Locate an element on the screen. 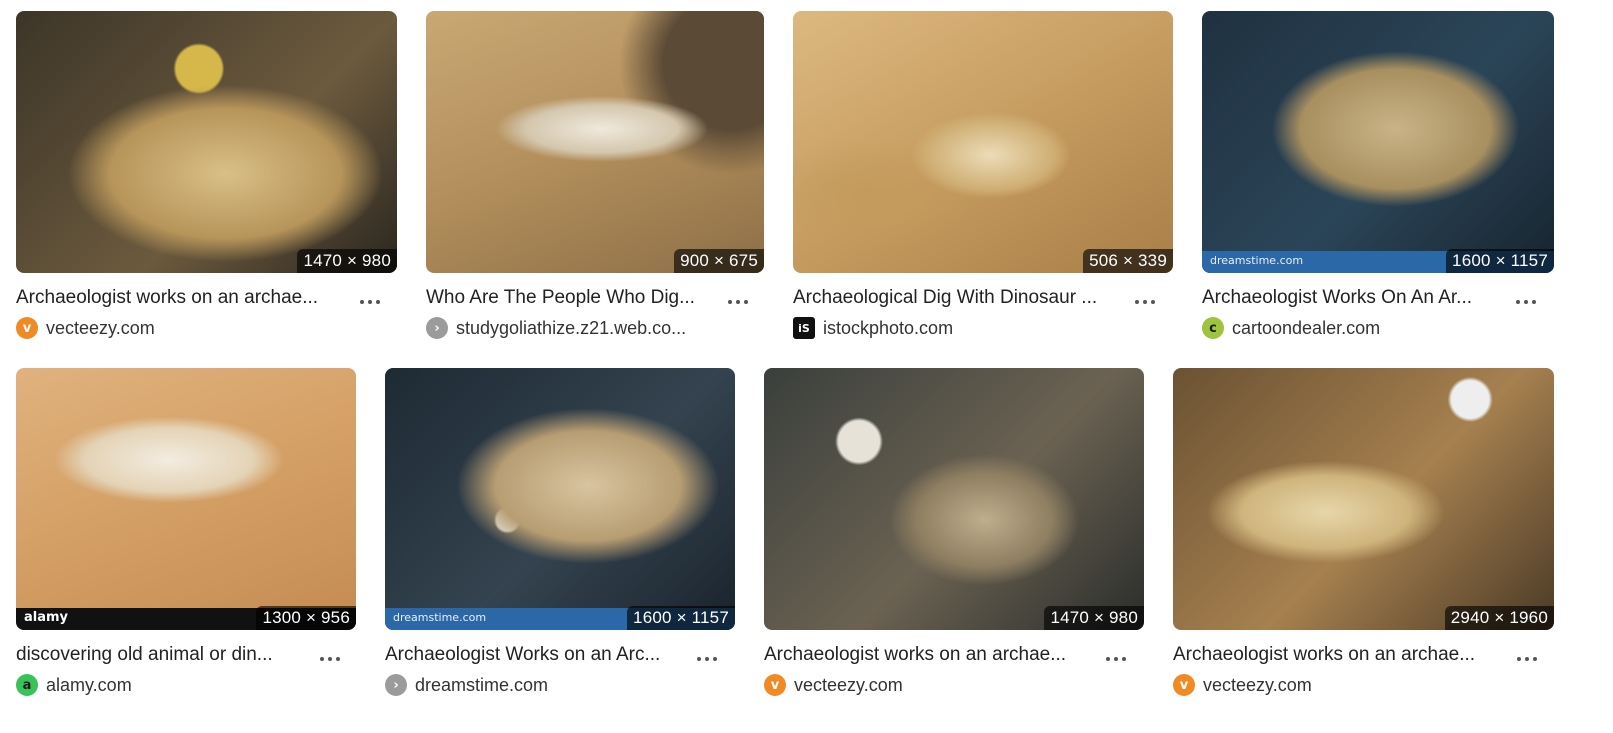 This screenshot has height=733, width=1613. result-source: c cartoondealer.com is located at coordinates (1291, 328).